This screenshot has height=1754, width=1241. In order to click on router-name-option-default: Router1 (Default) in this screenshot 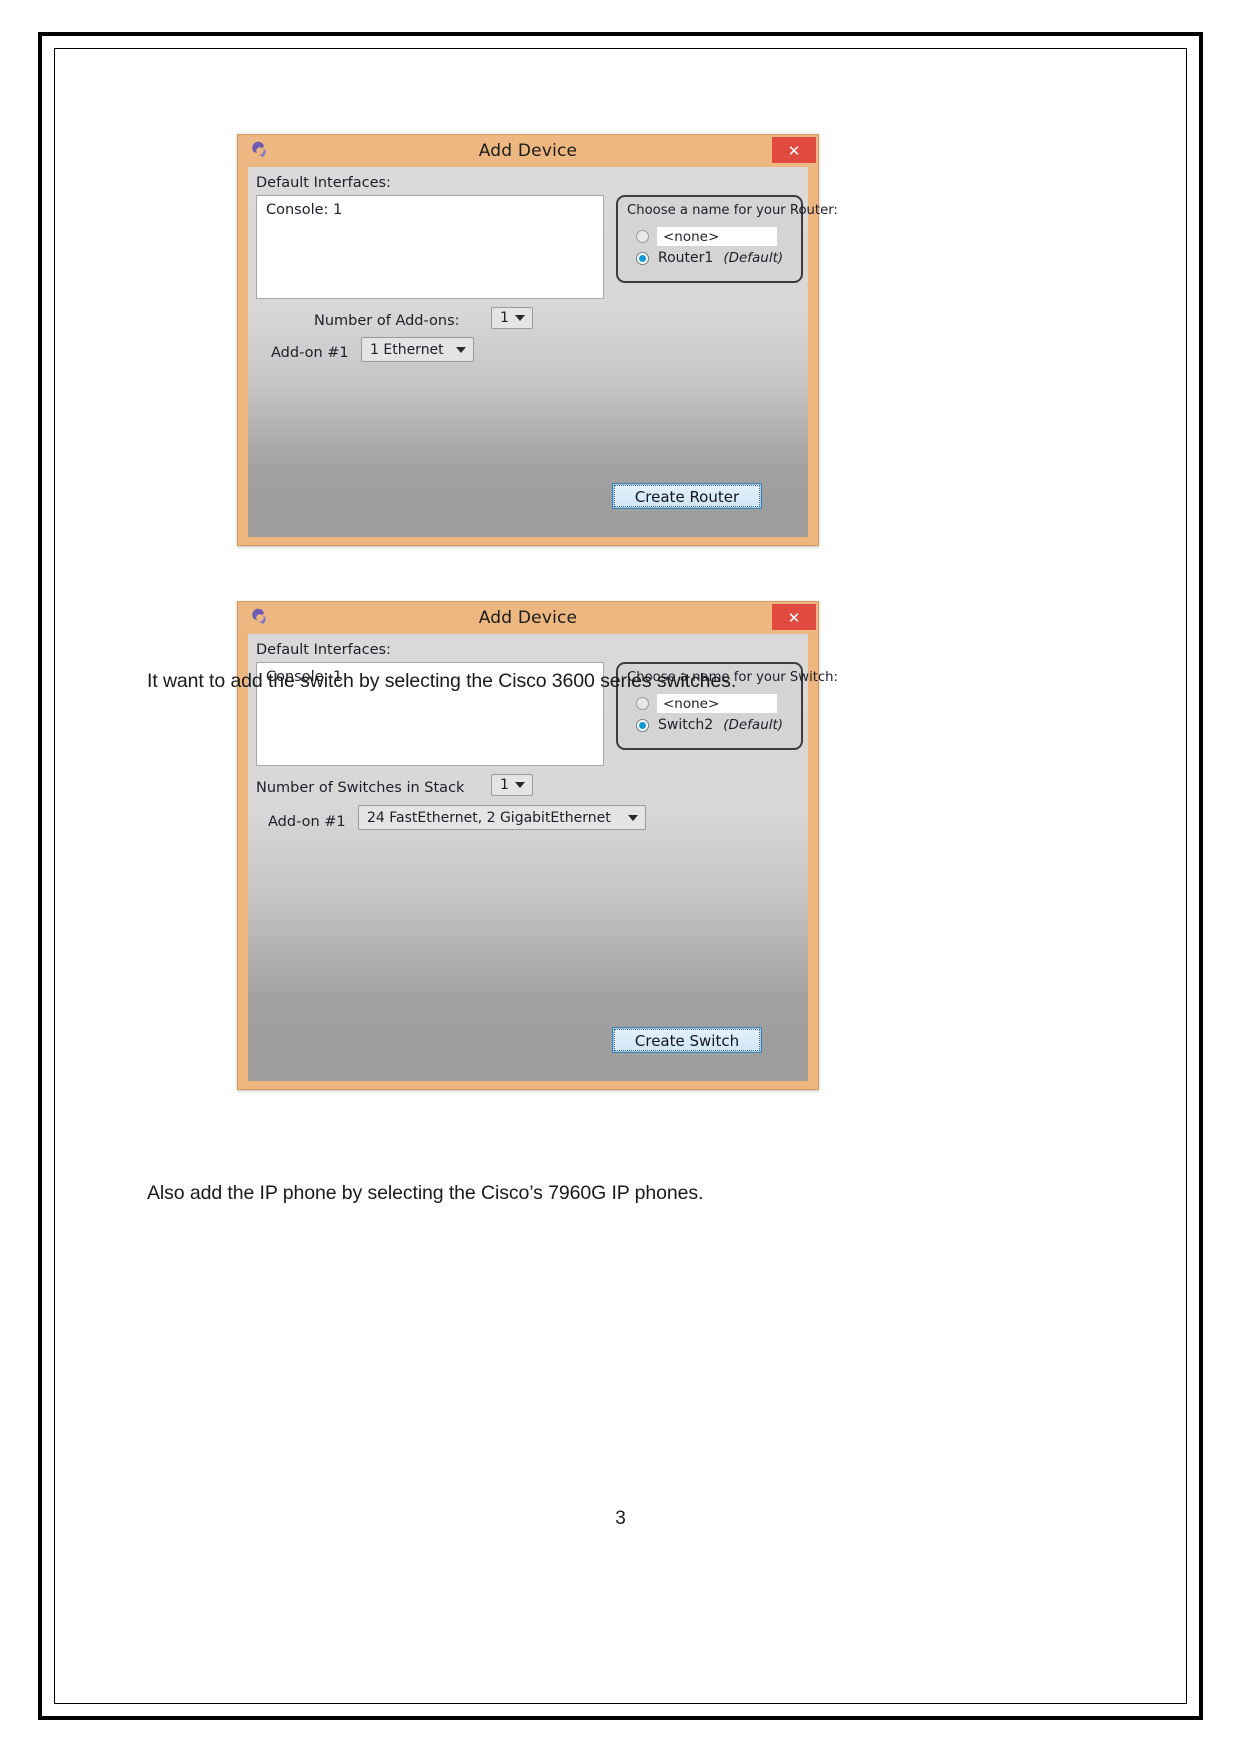, I will do `click(709, 258)`.